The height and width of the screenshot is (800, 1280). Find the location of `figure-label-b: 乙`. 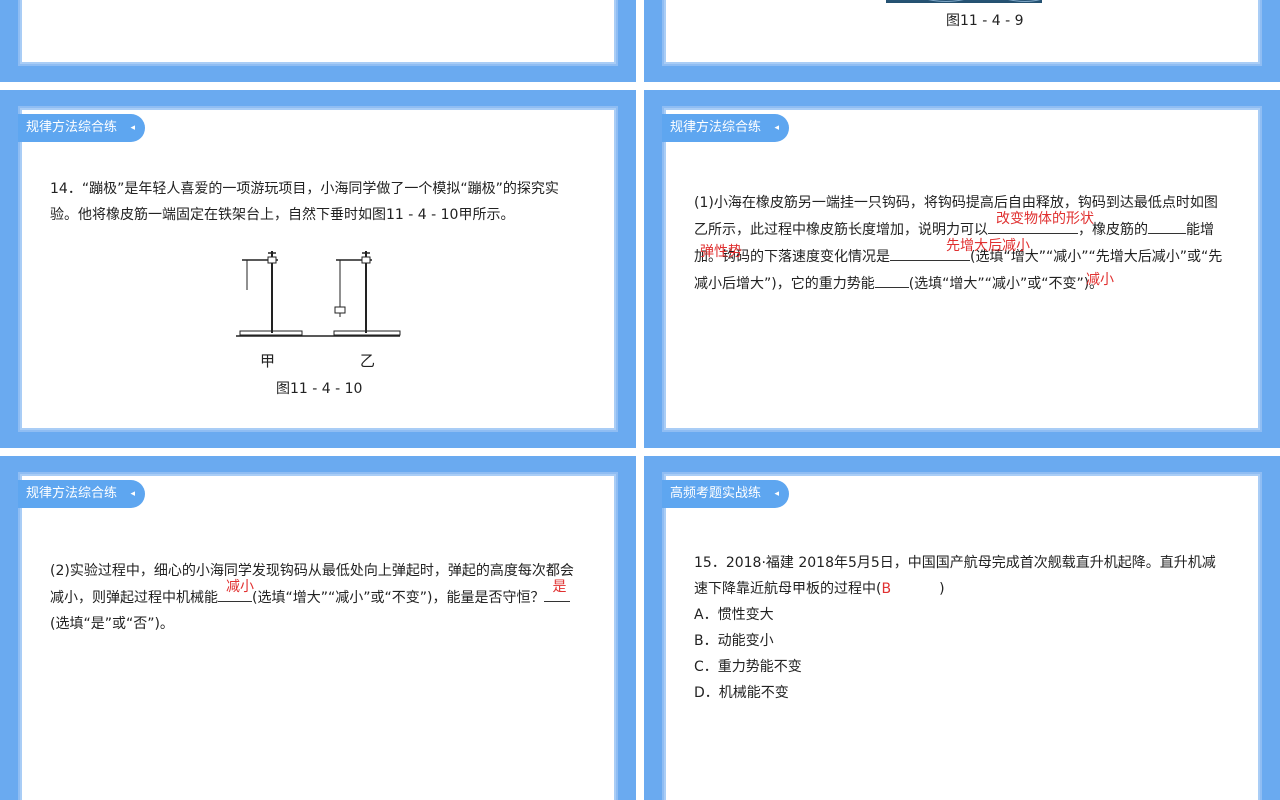

figure-label-b: 乙 is located at coordinates (368, 361).